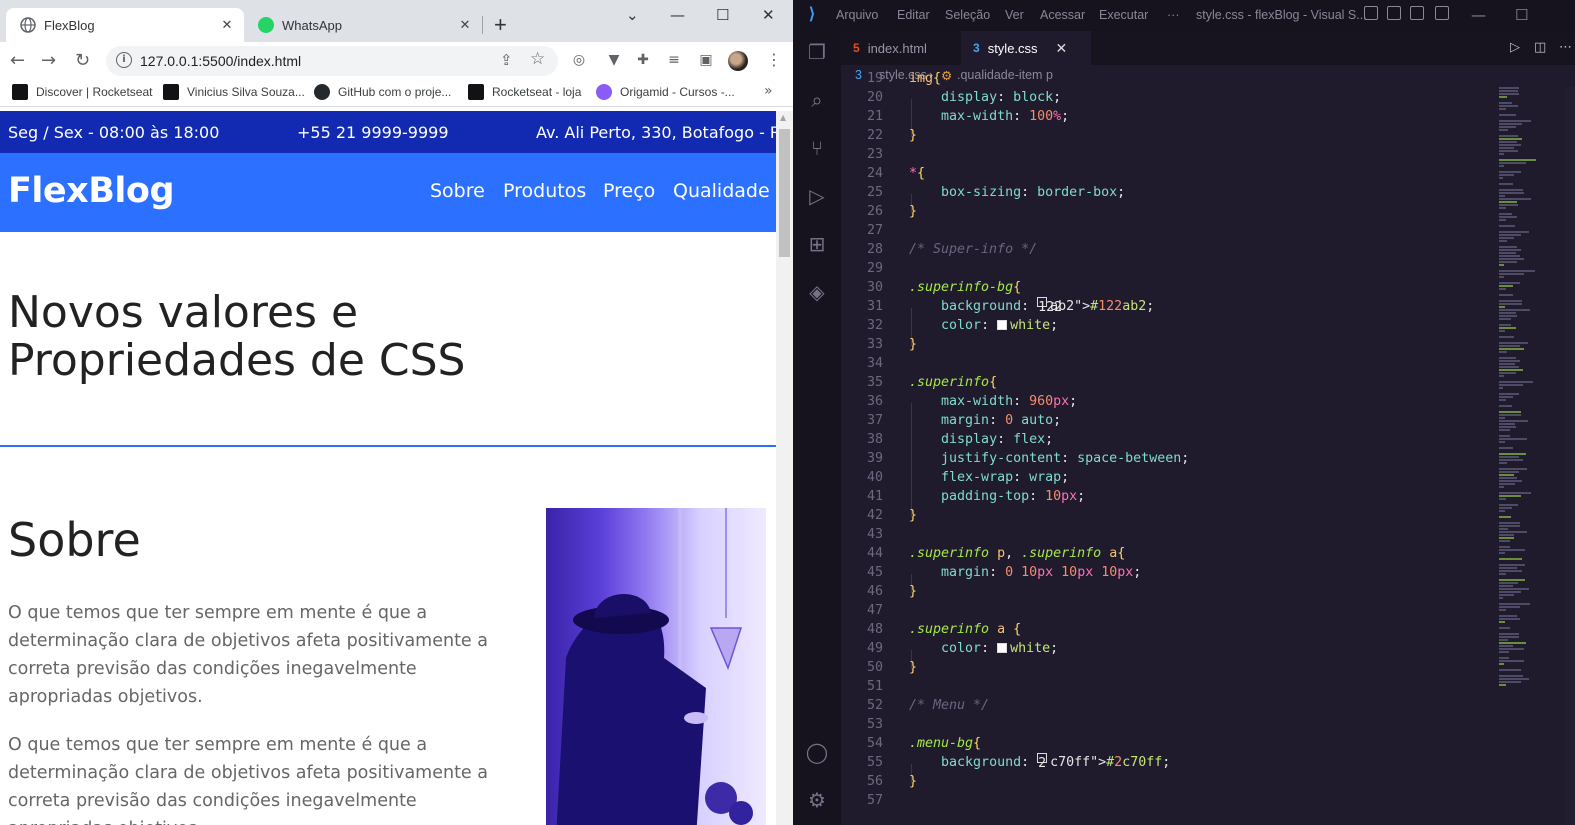  Describe the element at coordinates (1540, 47) in the screenshot. I see `split-editor-icon: ◫` at that location.